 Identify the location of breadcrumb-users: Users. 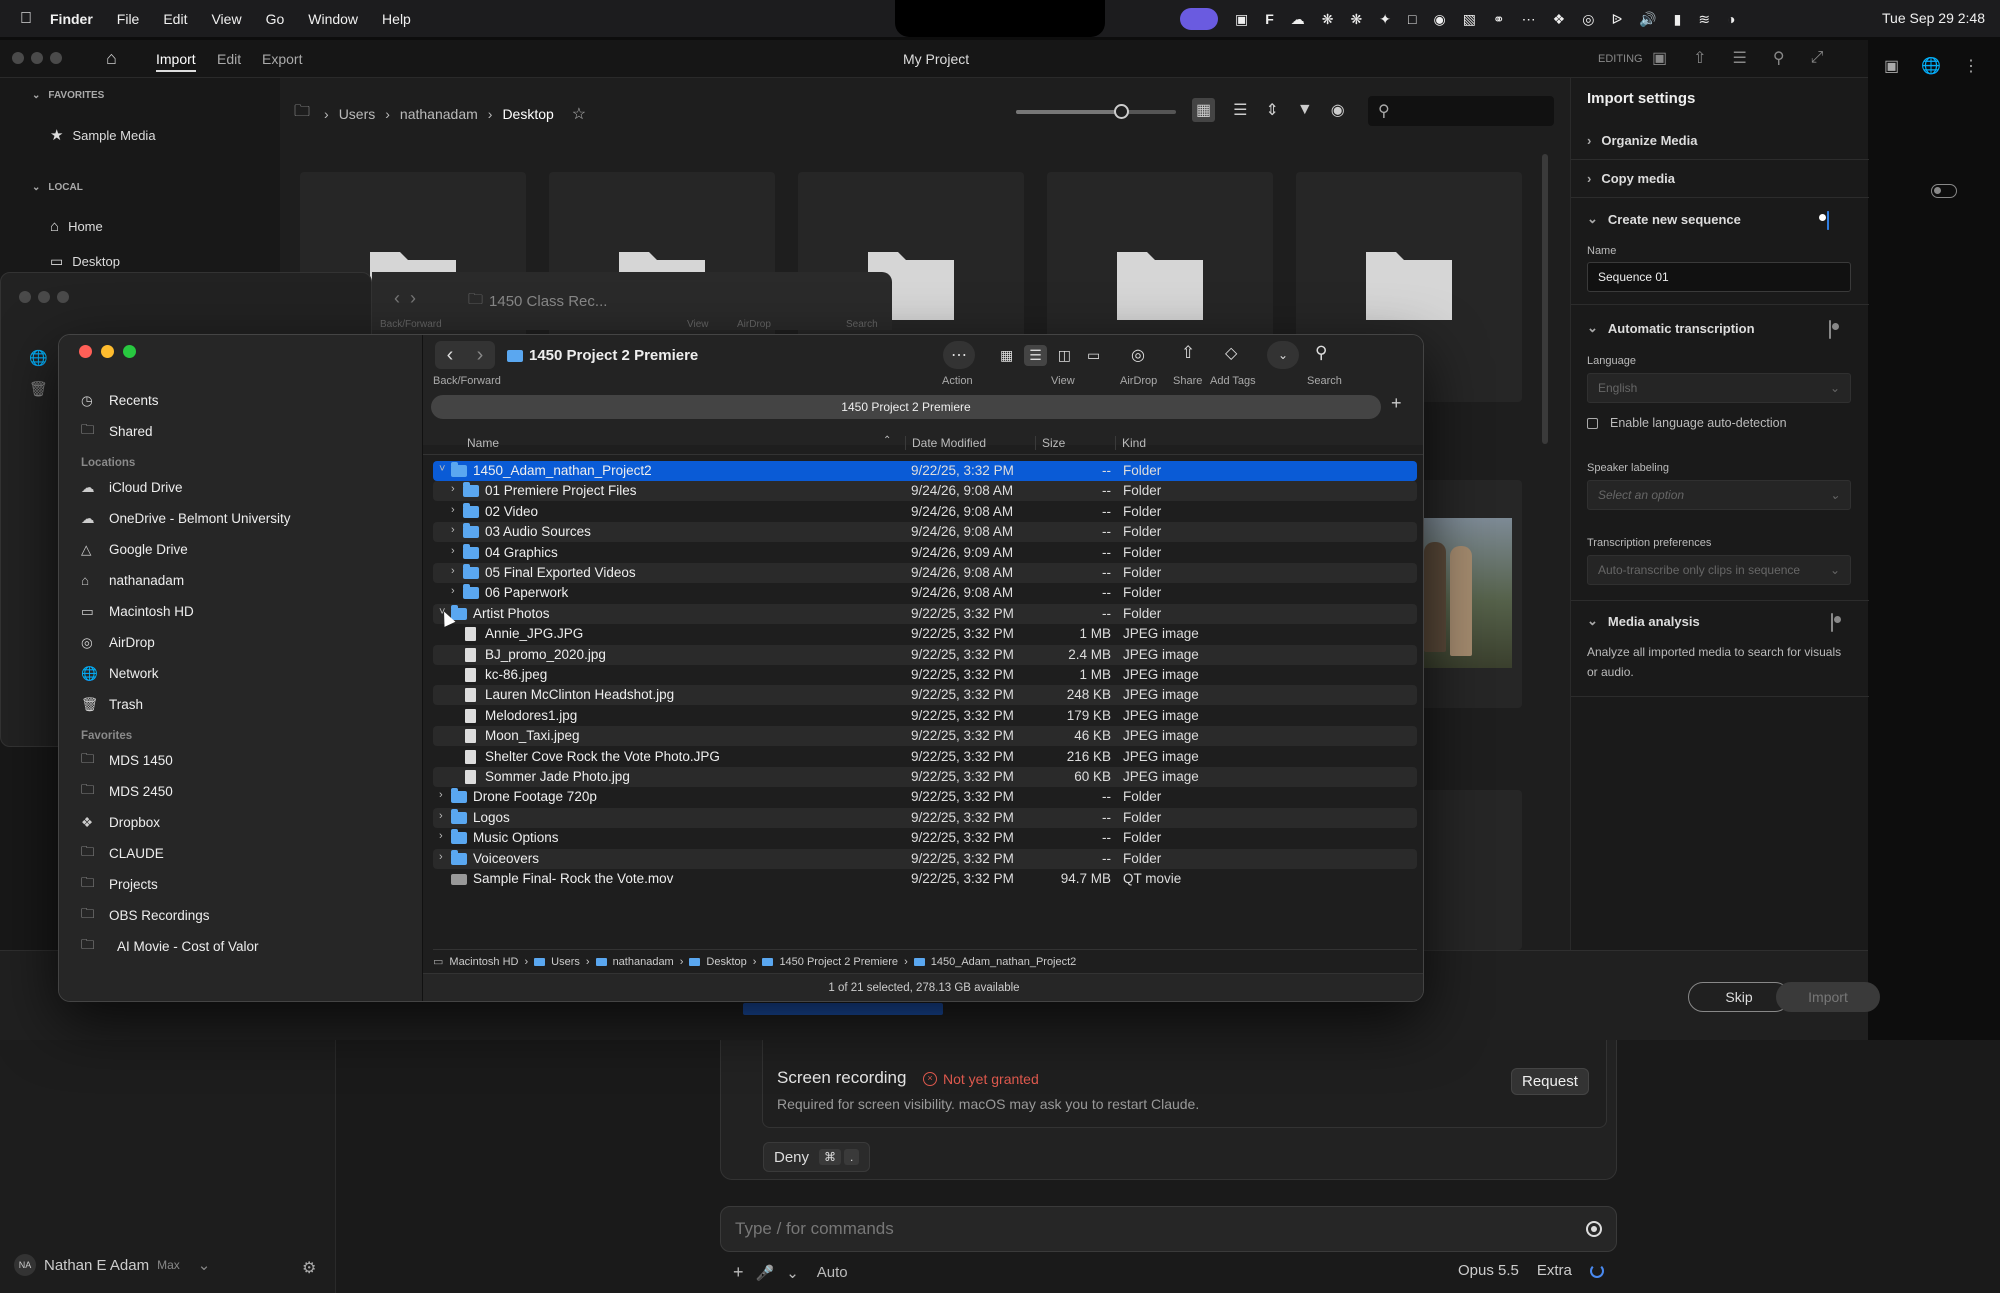
(357, 114).